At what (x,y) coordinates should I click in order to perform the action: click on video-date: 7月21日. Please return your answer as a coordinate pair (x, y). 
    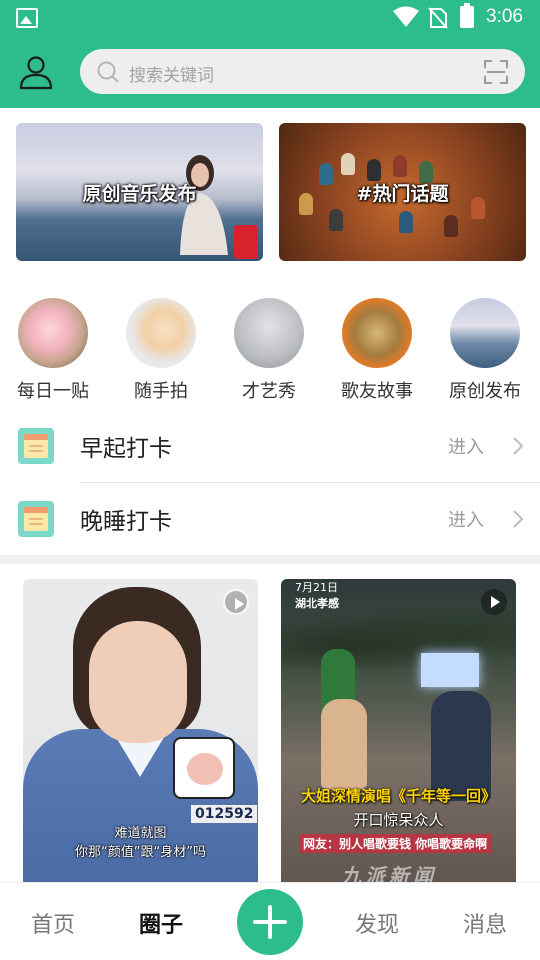
    Looking at the image, I should click on (316, 587).